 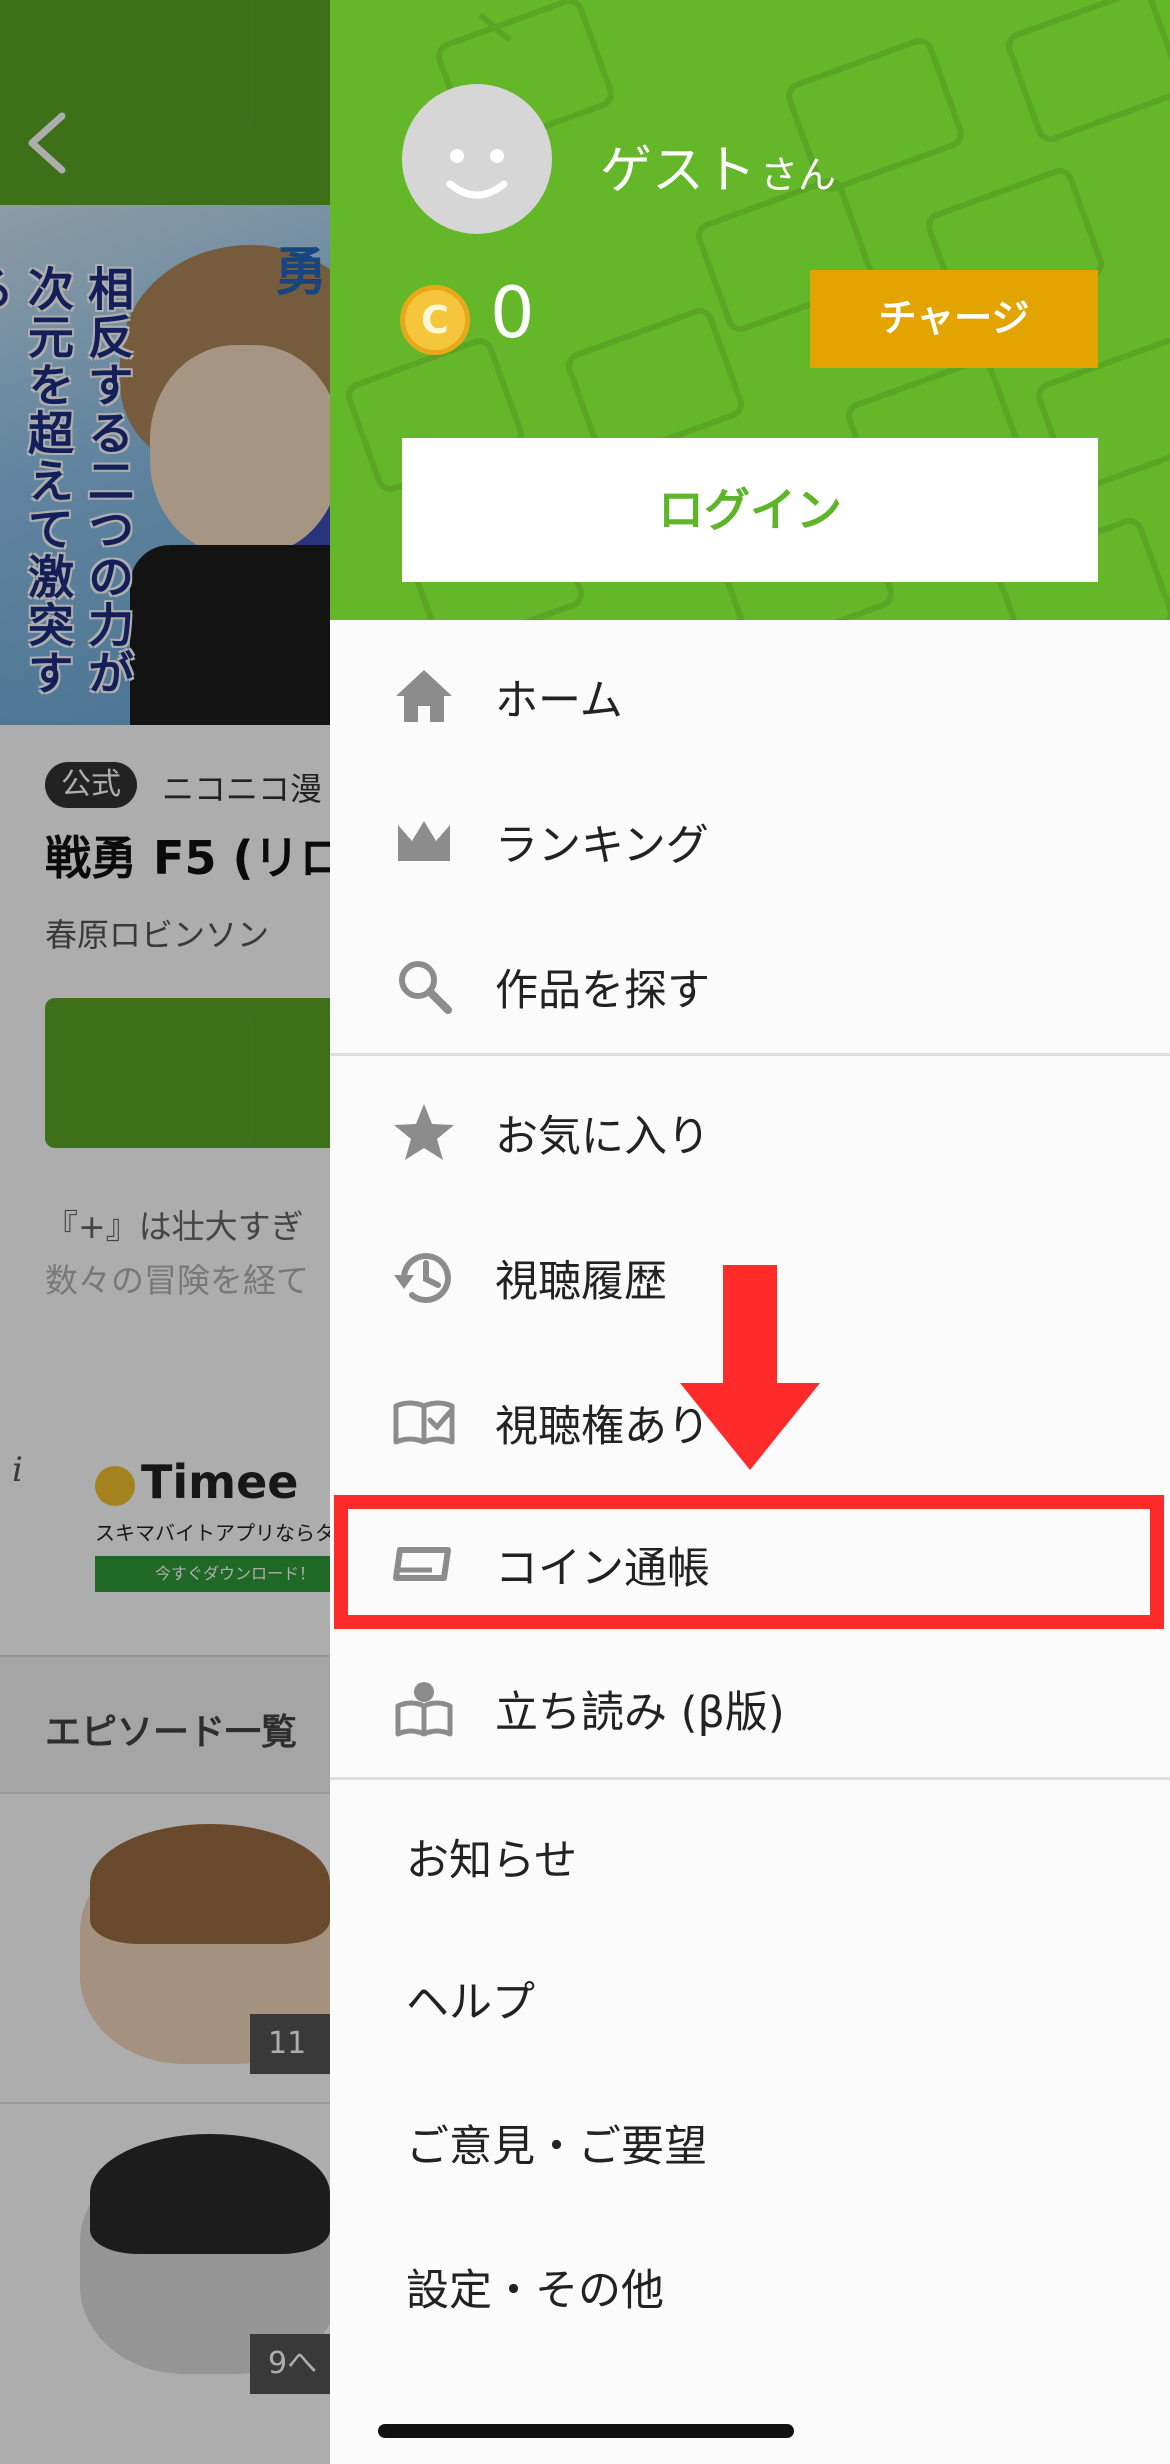 I want to click on menu-item-favorites: お気に入り, so click(x=750, y=1130).